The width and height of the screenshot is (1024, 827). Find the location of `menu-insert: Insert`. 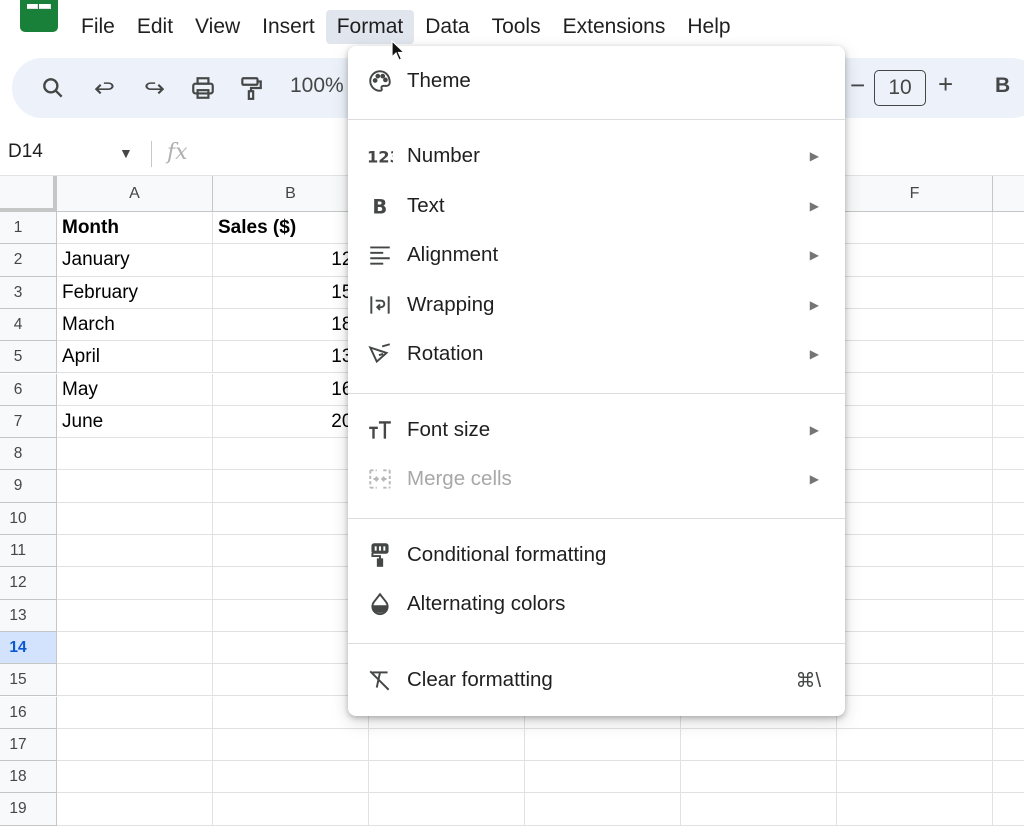

menu-insert: Insert is located at coordinates (288, 27).